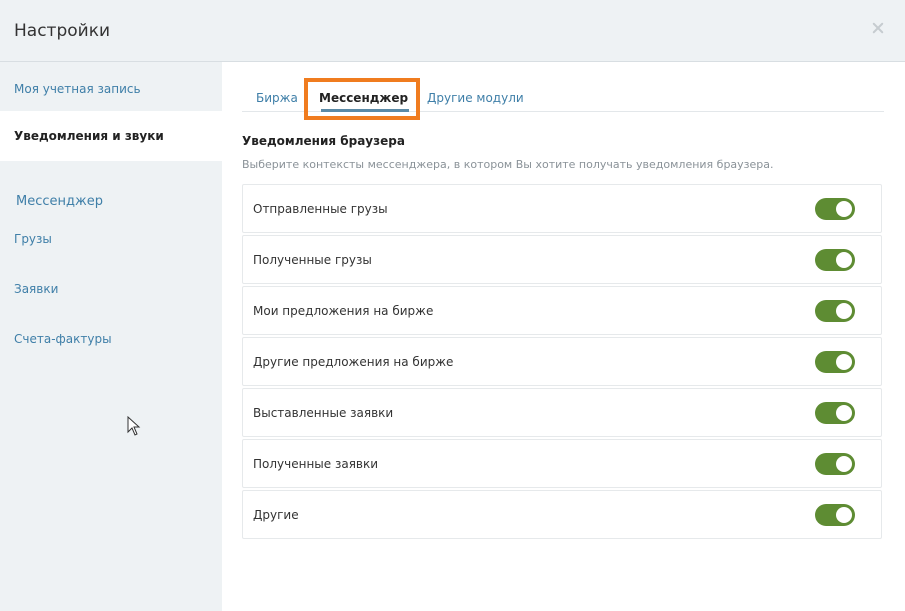 This screenshot has width=905, height=611. What do you see at coordinates (33, 239) in the screenshot?
I see `sidebar-item-cargo: Грузы` at bounding box center [33, 239].